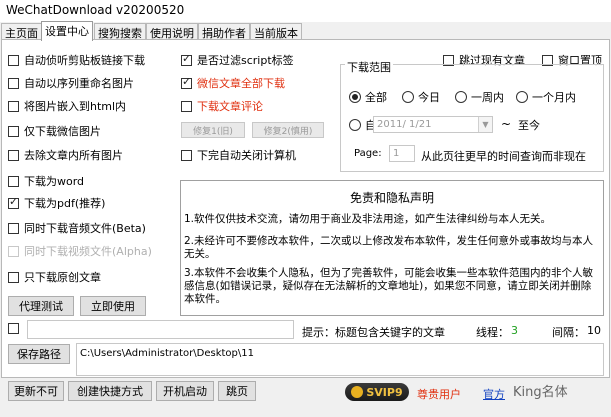  Describe the element at coordinates (67, 106) in the screenshot. I see `option-embed-images: 将图片嵌入到html内` at that location.